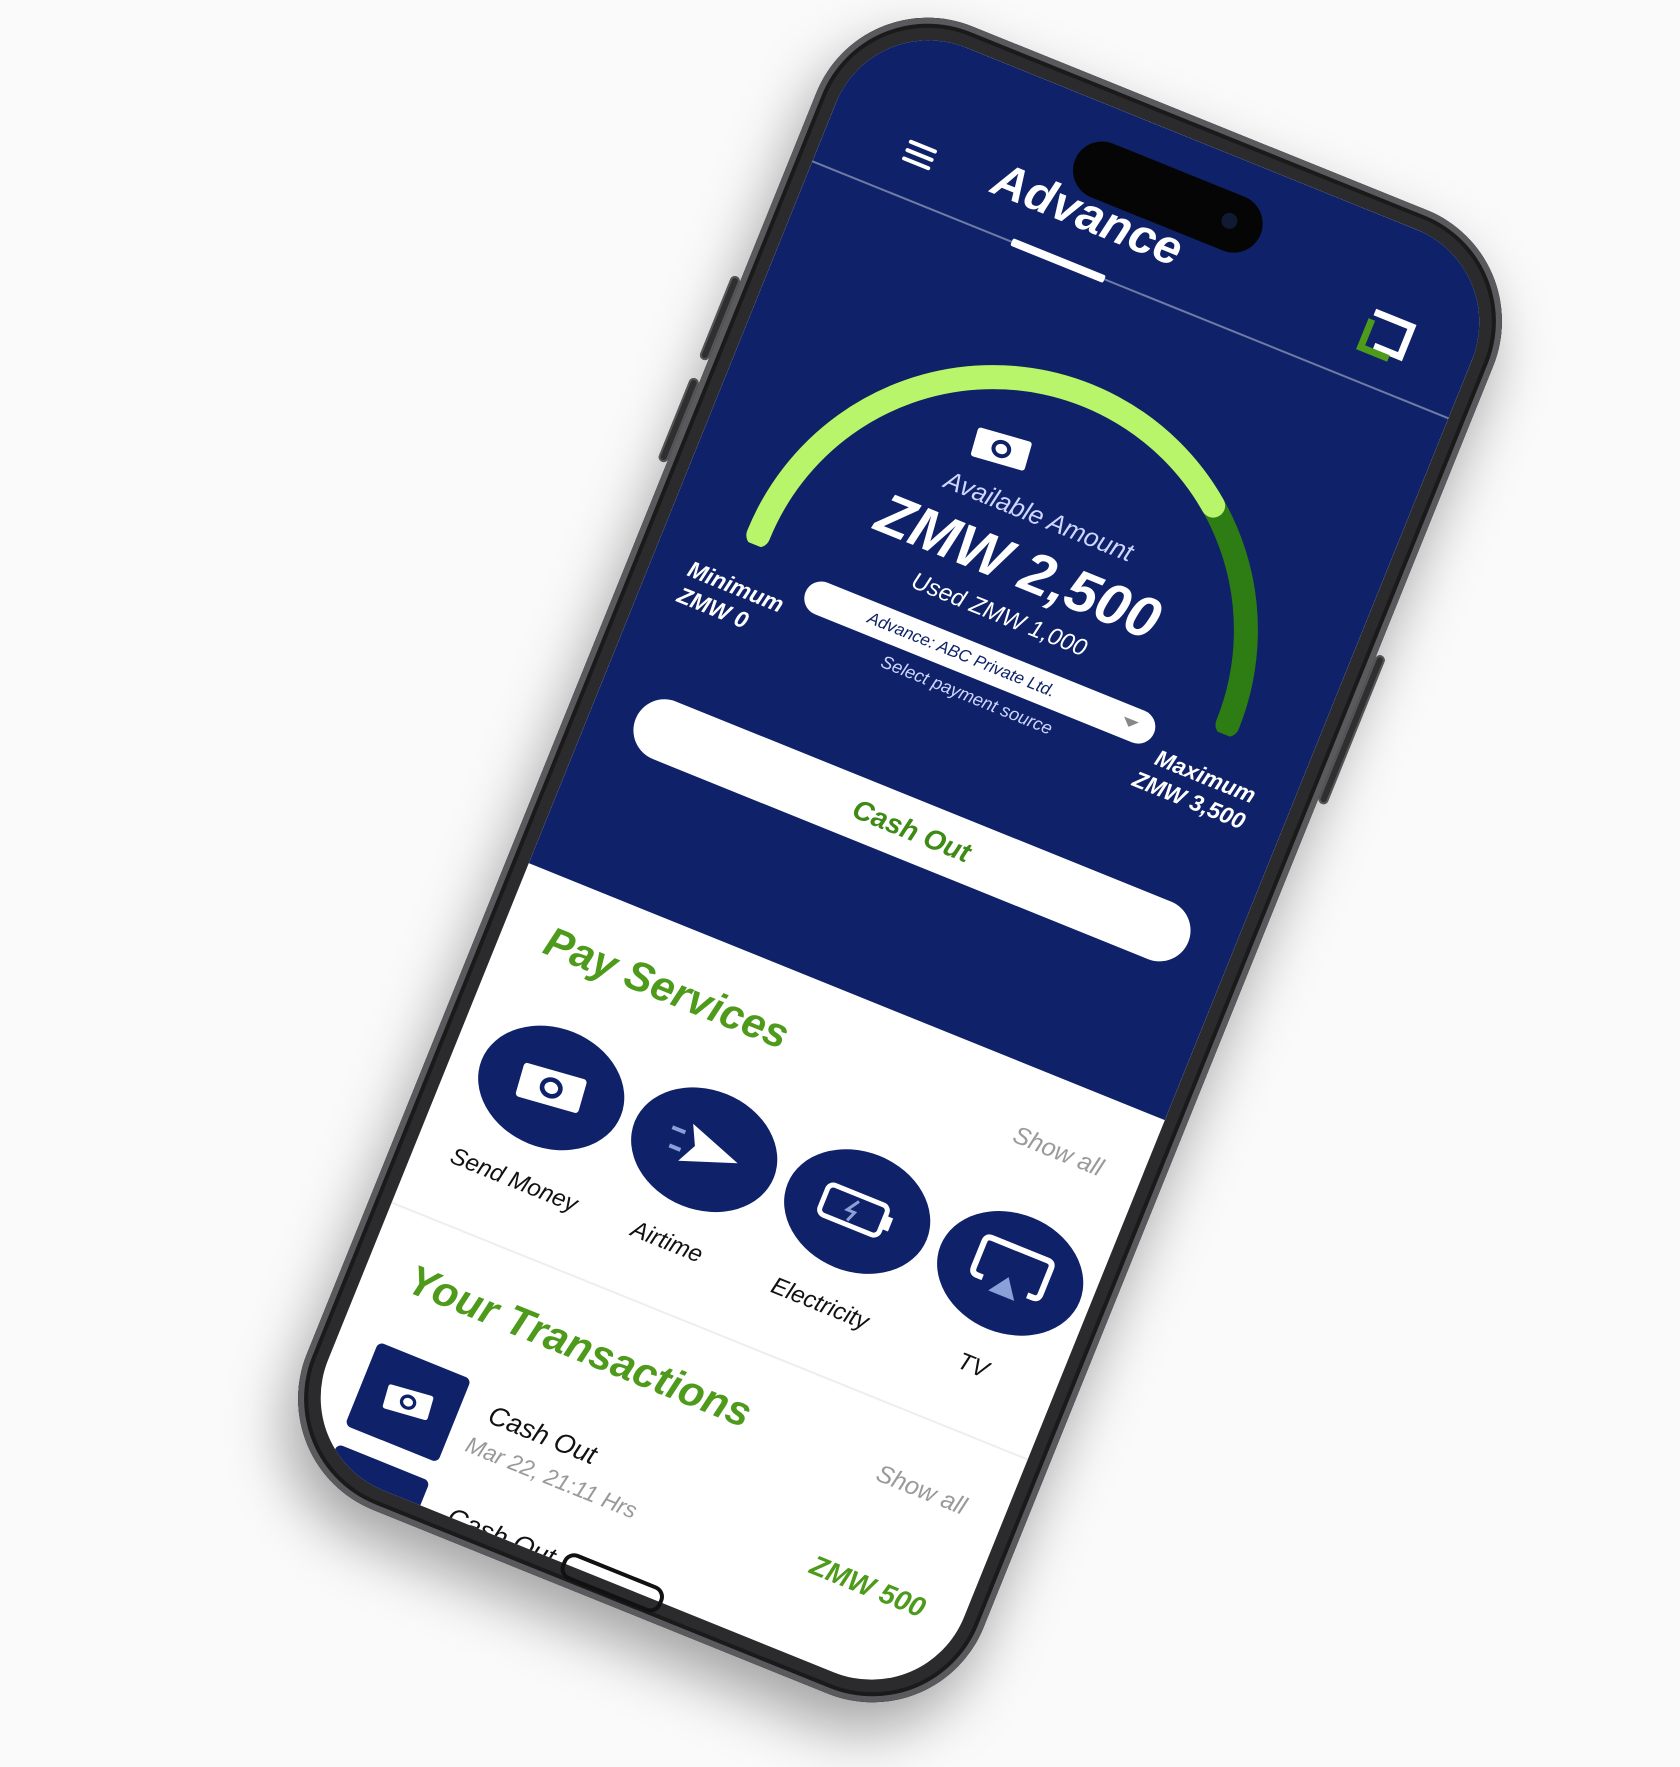  Describe the element at coordinates (1194, 787) in the screenshot. I see `gauge-maximum: Maximum ZMW 3,500` at that location.